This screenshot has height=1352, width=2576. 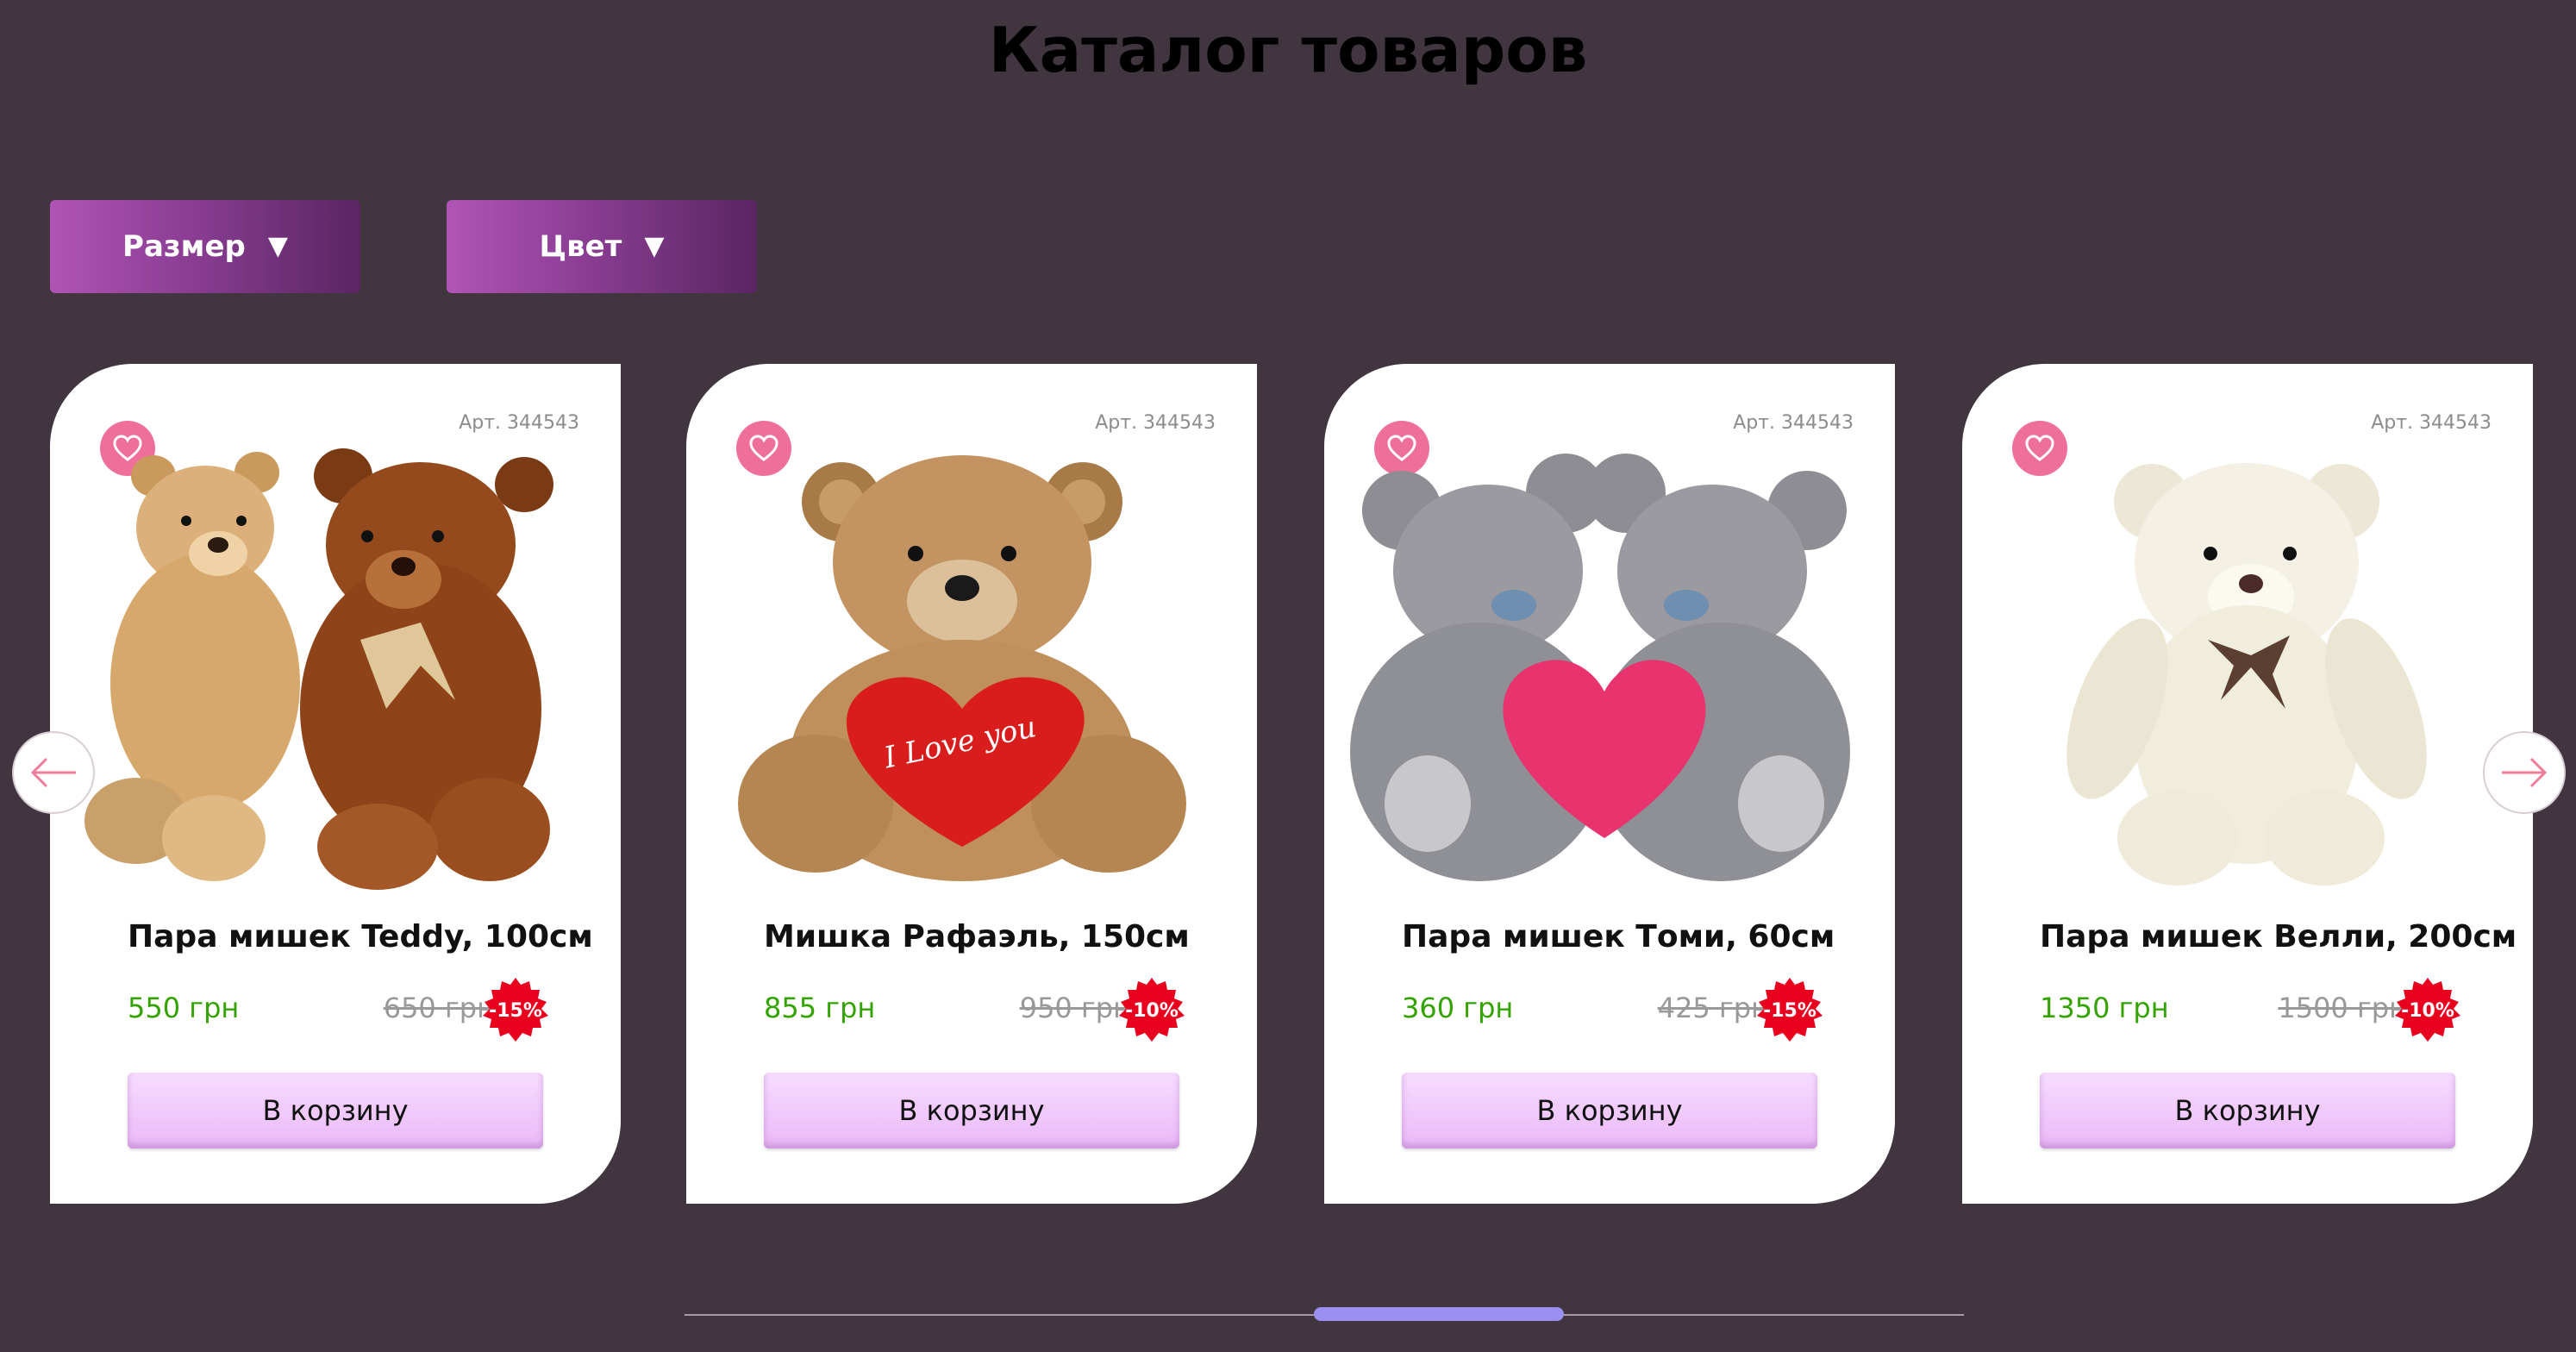 I want to click on color-filter-label: Цвет, so click(x=580, y=246).